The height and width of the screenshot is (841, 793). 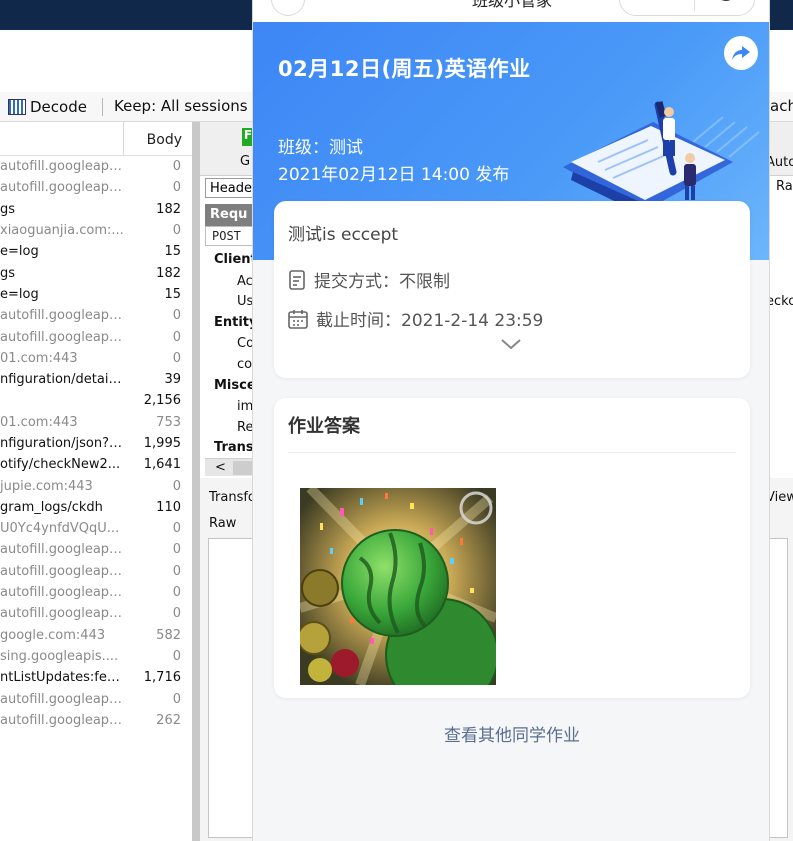 What do you see at coordinates (230, 236) in the screenshot?
I see `request-line: POST` at bounding box center [230, 236].